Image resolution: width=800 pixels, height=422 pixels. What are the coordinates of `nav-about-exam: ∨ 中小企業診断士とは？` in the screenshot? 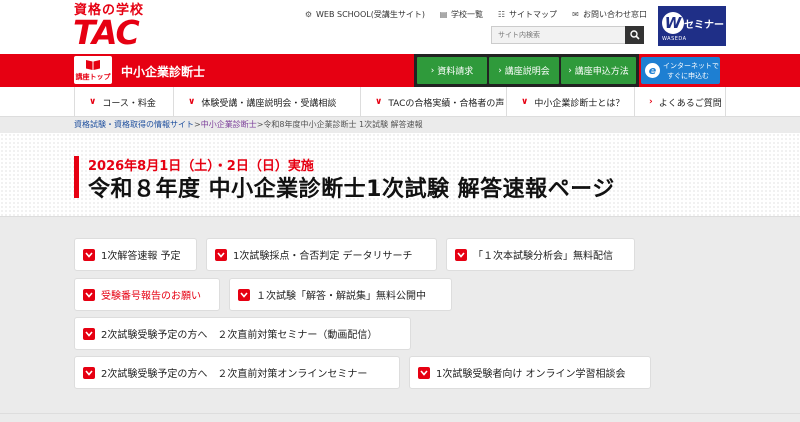 It's located at (570, 102).